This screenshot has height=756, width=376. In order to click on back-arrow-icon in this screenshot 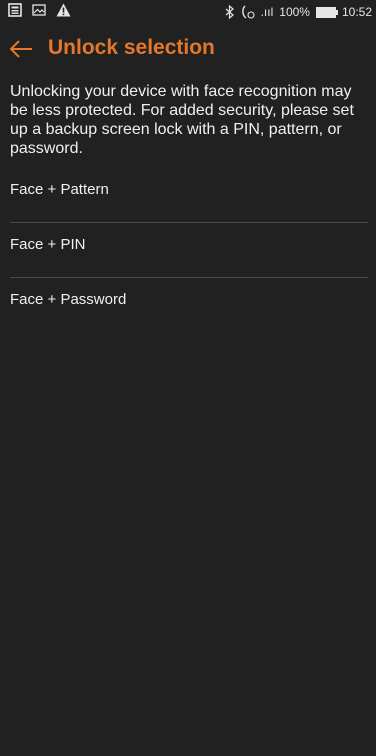, I will do `click(21, 49)`.